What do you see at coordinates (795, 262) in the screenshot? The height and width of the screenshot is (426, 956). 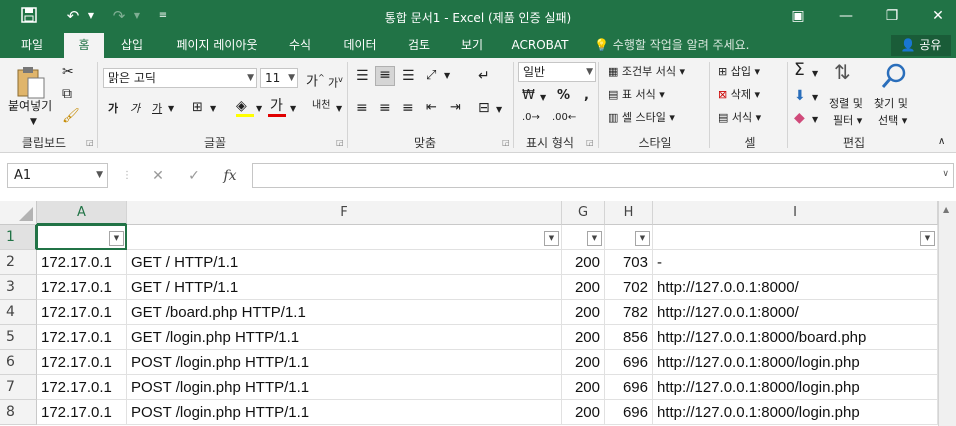 I see `table-cell: -` at bounding box center [795, 262].